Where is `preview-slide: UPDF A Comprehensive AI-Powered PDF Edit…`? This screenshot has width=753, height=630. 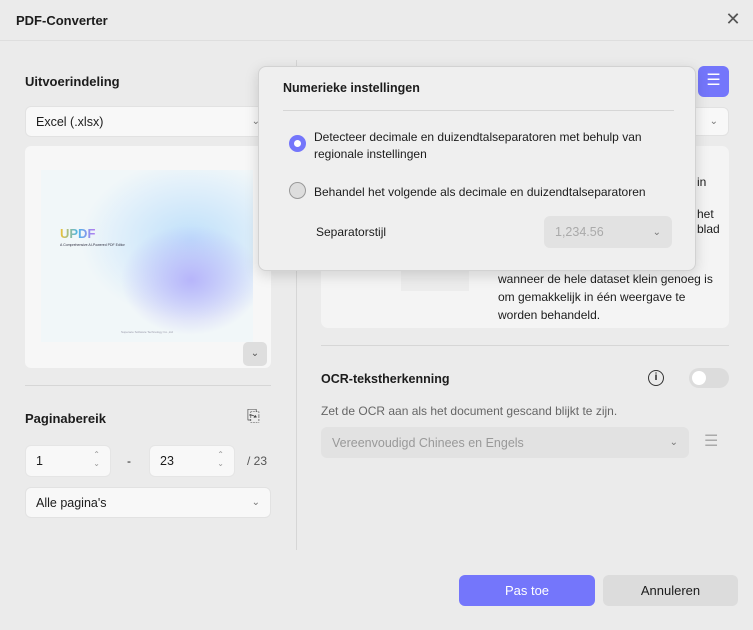
preview-slide: UPDF A Comprehensive AI-Powered PDF Edit… is located at coordinates (147, 256).